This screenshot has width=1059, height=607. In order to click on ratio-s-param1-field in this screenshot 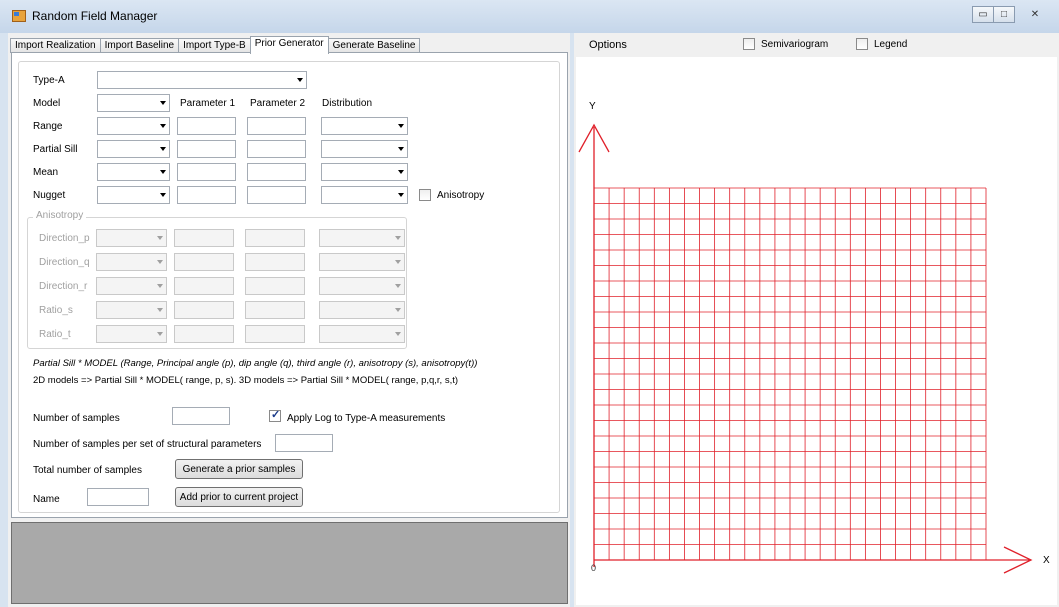, I will do `click(204, 310)`.